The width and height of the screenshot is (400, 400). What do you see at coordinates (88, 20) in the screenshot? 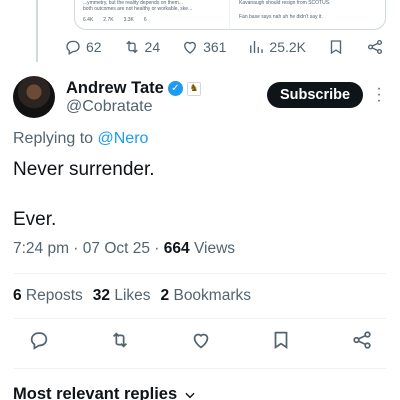
I see `preview-stat: 6.4K` at bounding box center [88, 20].